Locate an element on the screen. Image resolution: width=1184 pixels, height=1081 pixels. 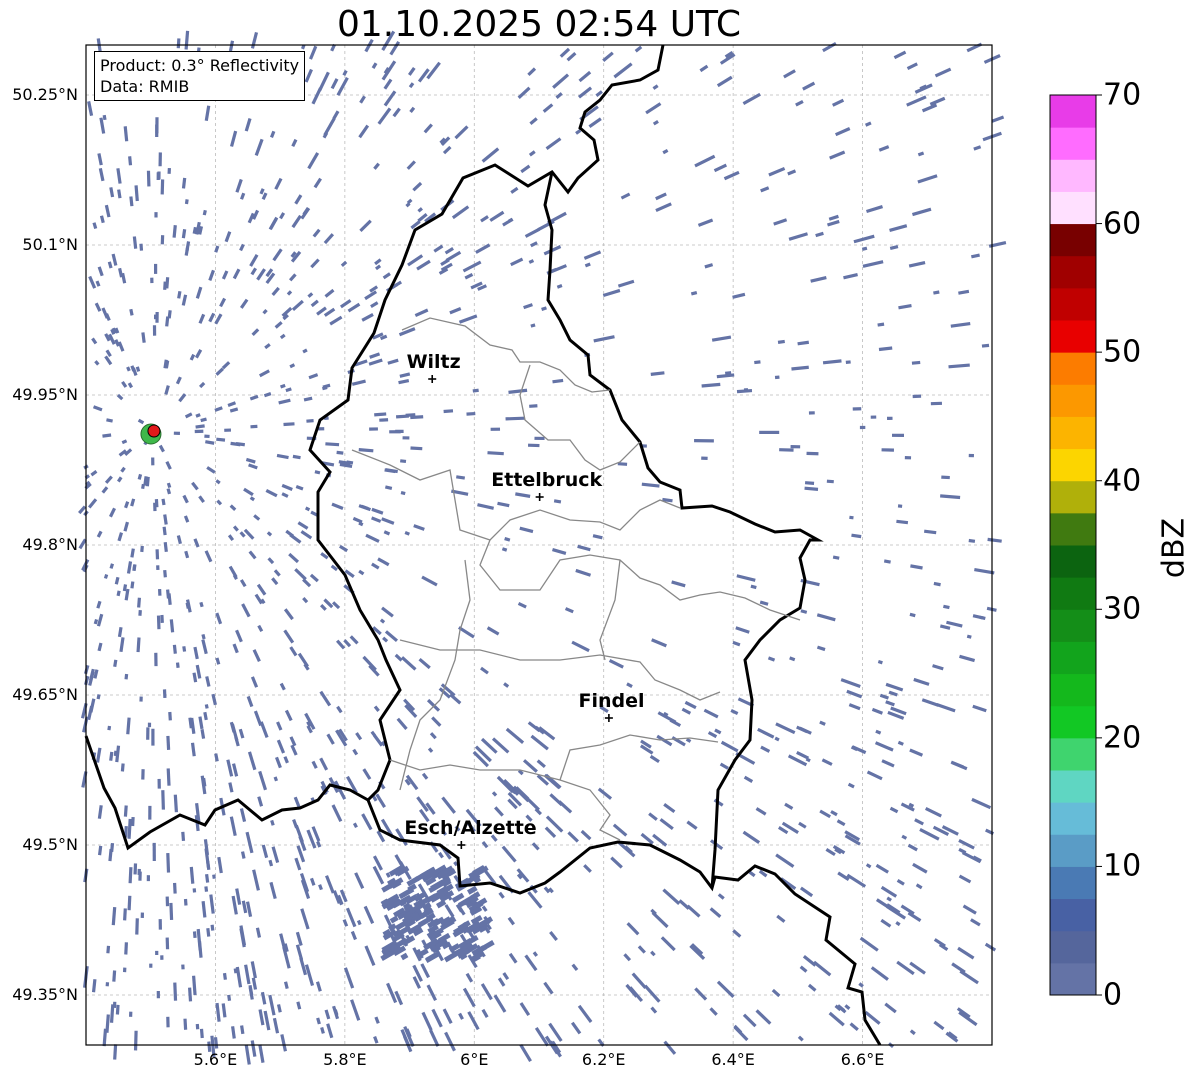
colorbar is located at coordinates (1075, 545).